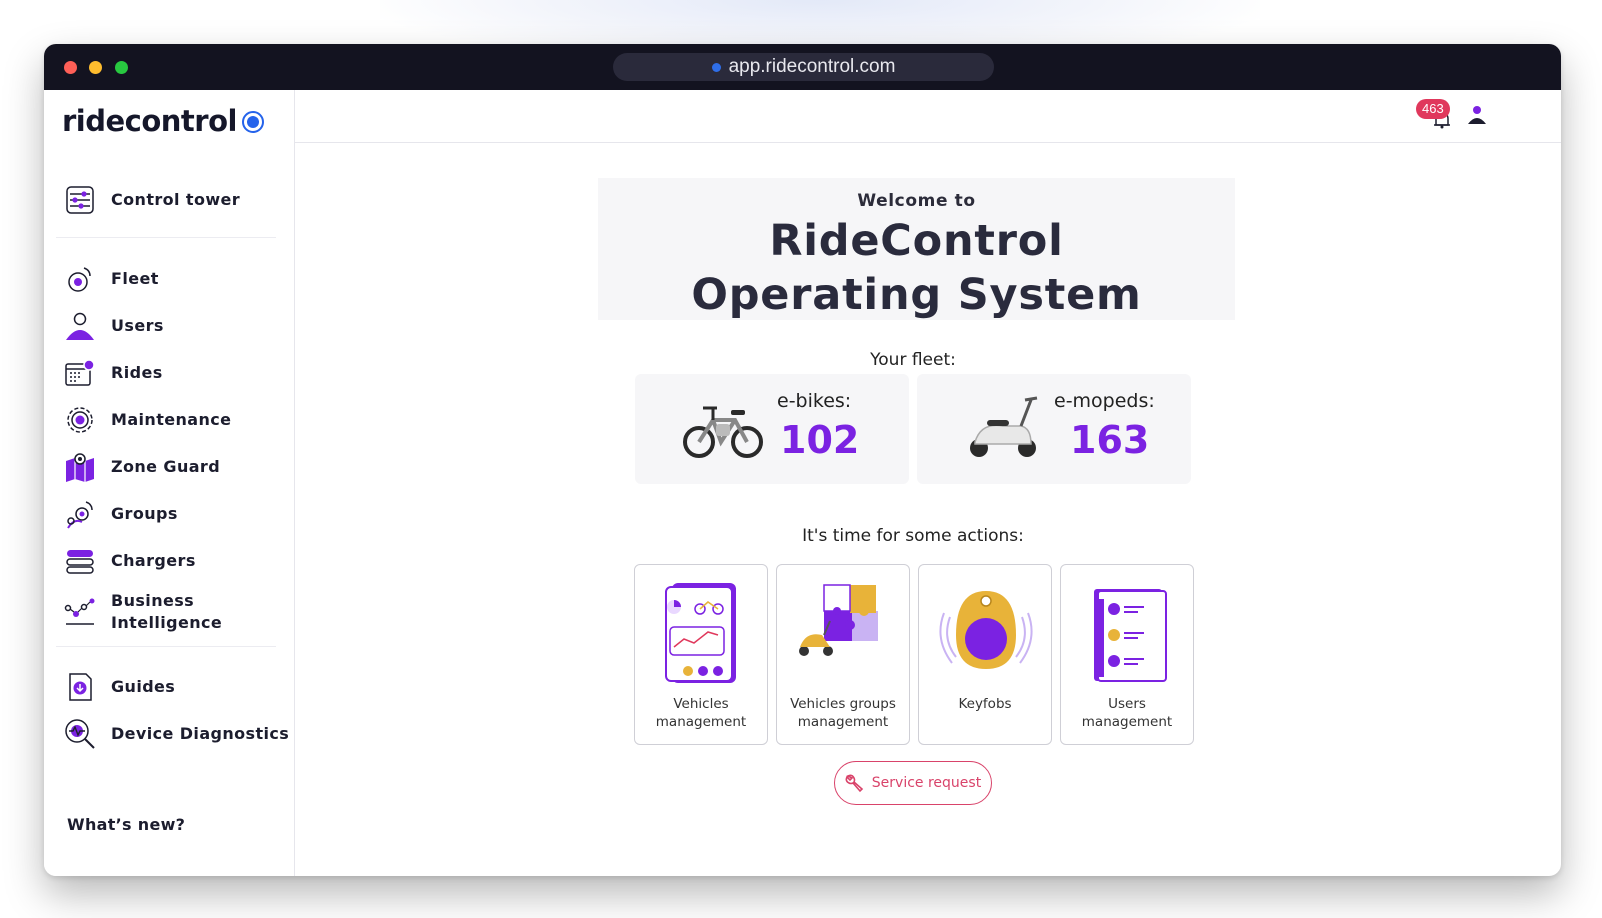  I want to click on welcome-title-line2: Operating System, so click(916, 295).